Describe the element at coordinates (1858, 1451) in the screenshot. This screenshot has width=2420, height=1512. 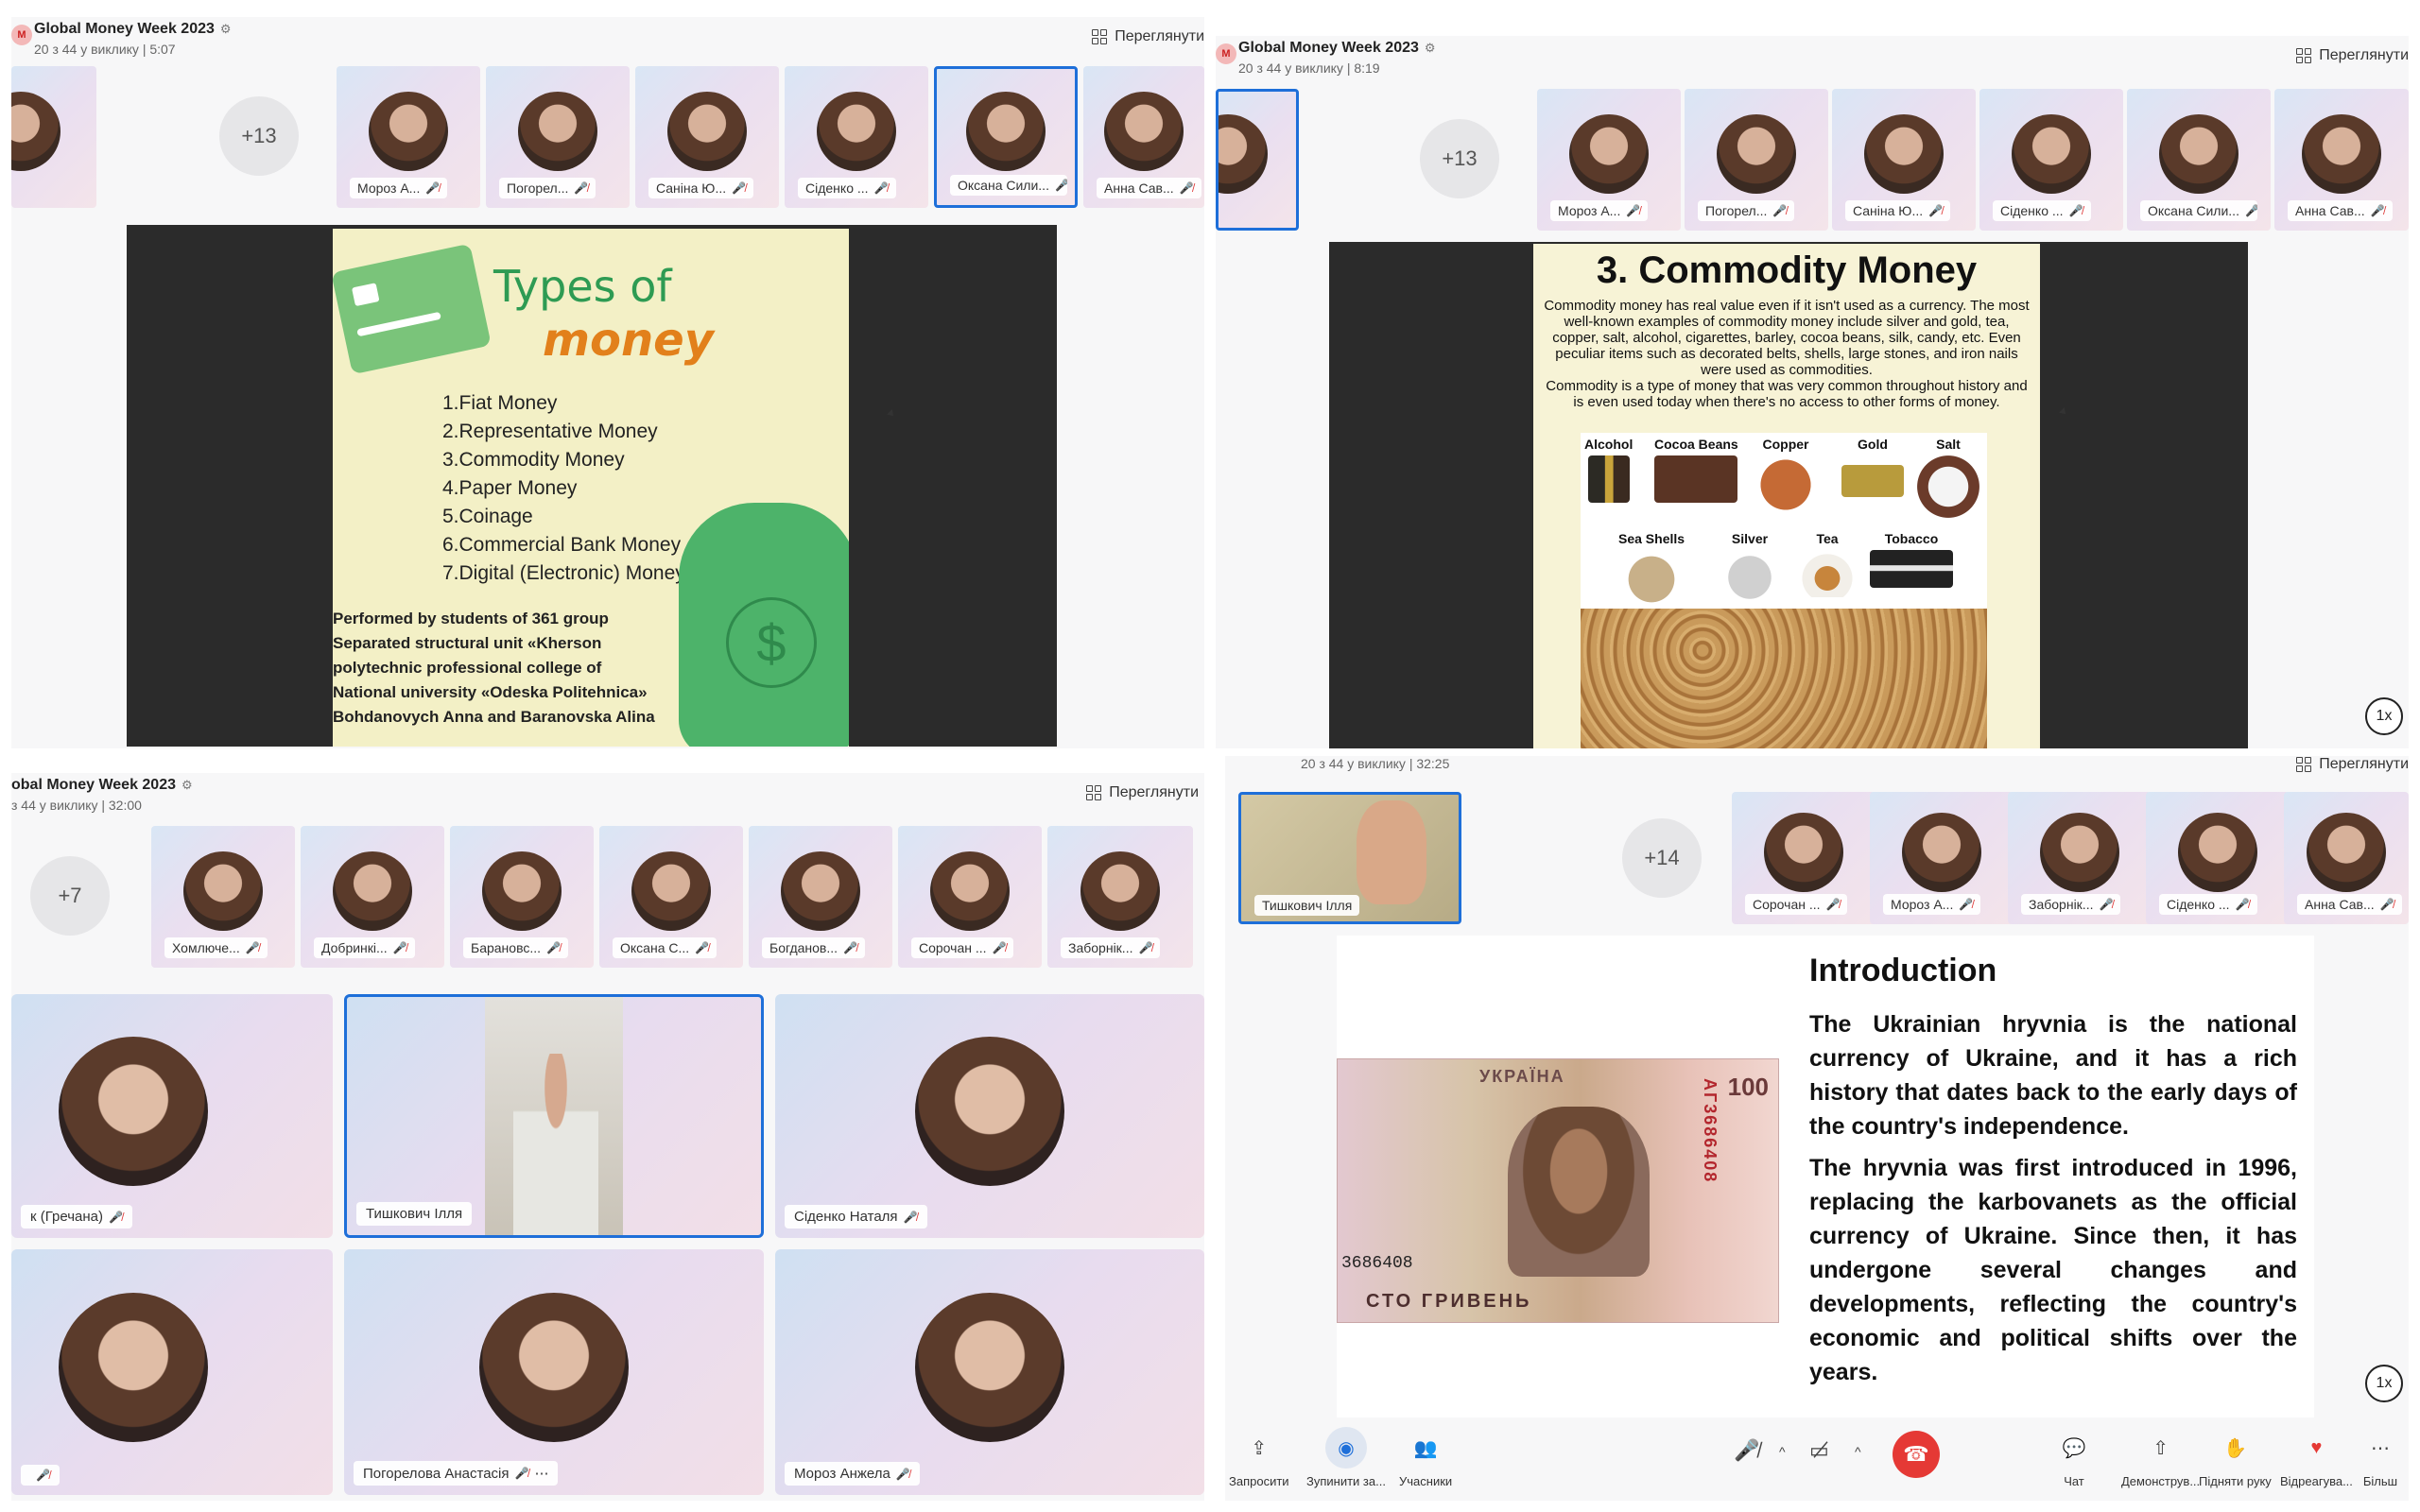
I see `camera-options-chevron: ^` at that location.